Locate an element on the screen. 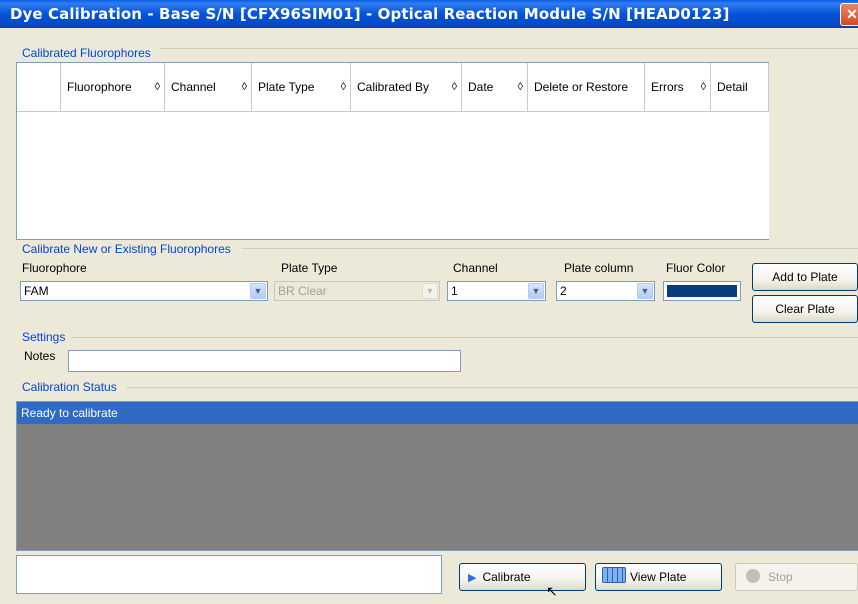 The width and height of the screenshot is (858, 604). column-calibrated-by-label: Calibrated By is located at coordinates (393, 87).